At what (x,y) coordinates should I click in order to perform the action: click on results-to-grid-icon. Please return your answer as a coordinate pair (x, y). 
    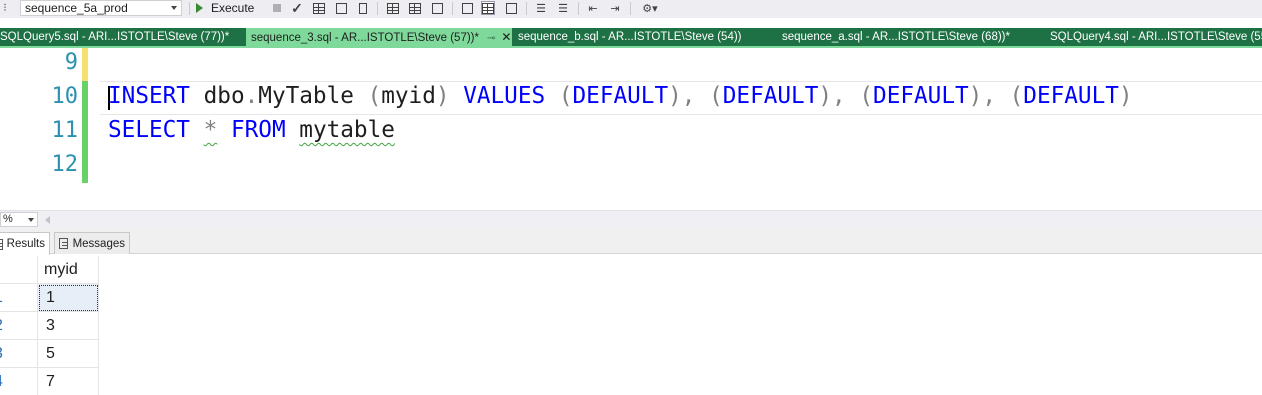
    Looking at the image, I should click on (488, 8).